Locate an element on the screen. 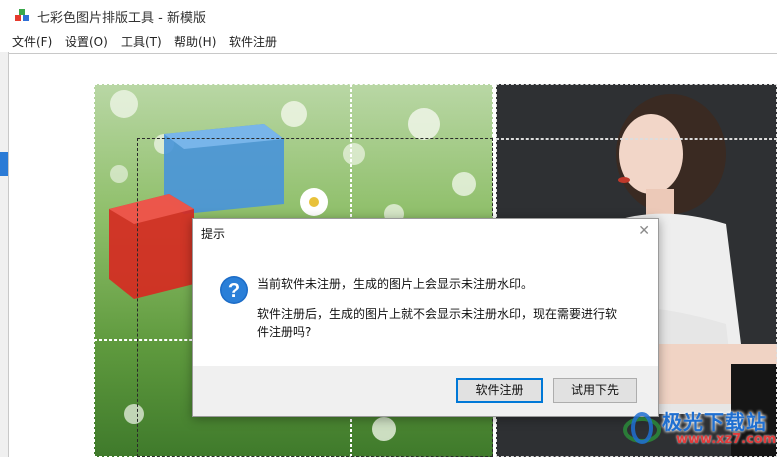  site-watermark: 极光下载站 www.xz7.com is located at coordinates (697, 430).